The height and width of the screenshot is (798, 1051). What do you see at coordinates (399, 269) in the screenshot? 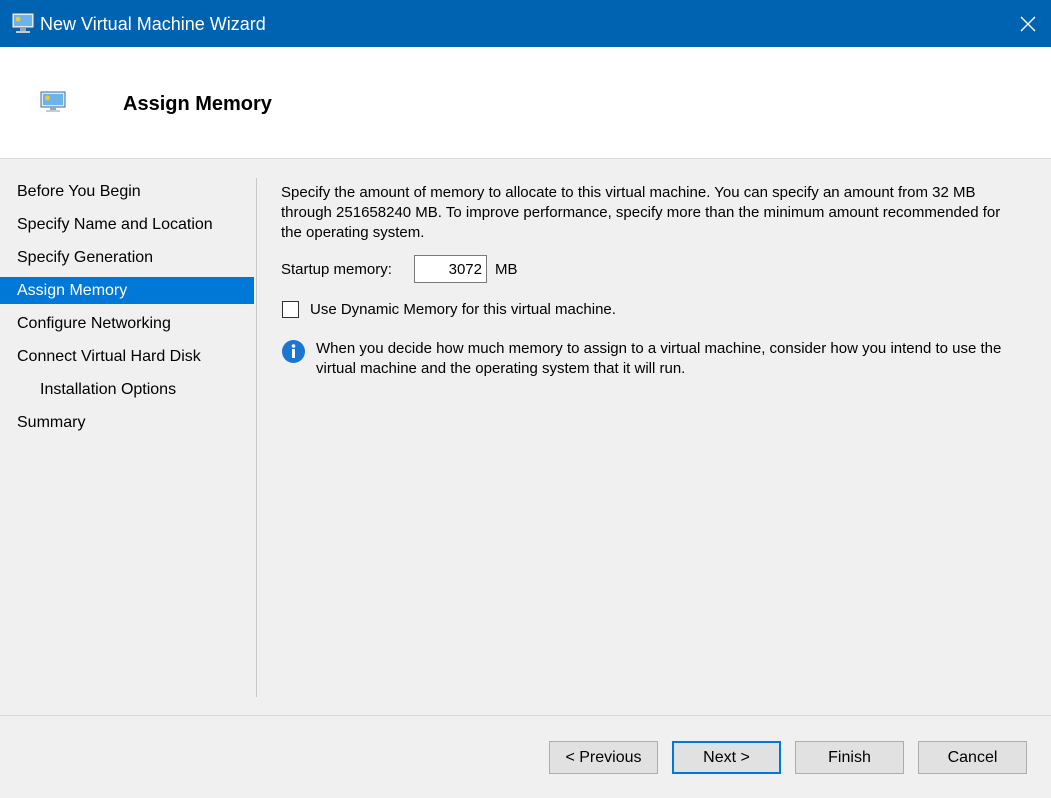
I see `startup-memory-row: Startup memory: MB` at bounding box center [399, 269].